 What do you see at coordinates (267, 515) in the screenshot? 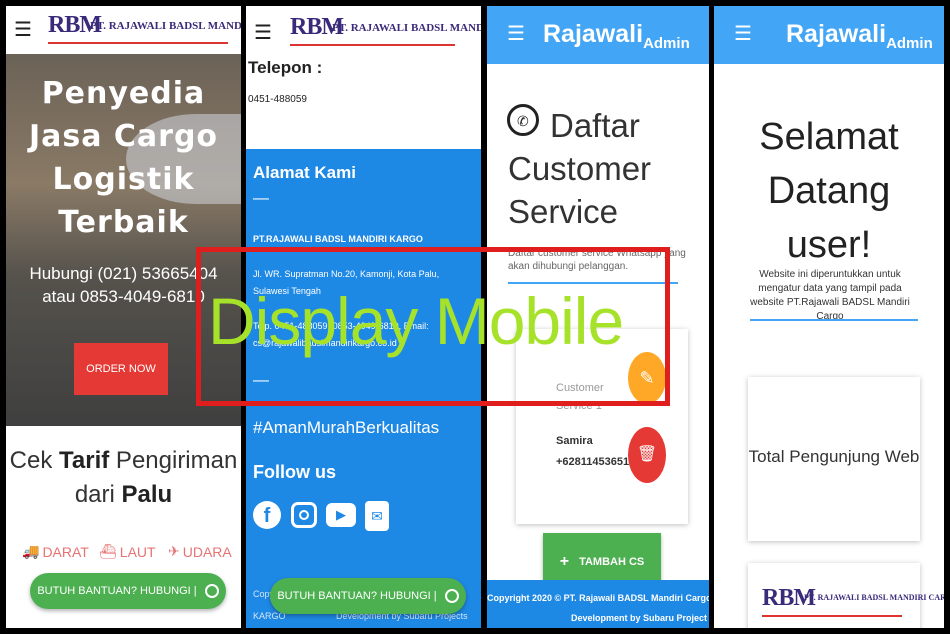
I see `facebook-icon: f` at bounding box center [267, 515].